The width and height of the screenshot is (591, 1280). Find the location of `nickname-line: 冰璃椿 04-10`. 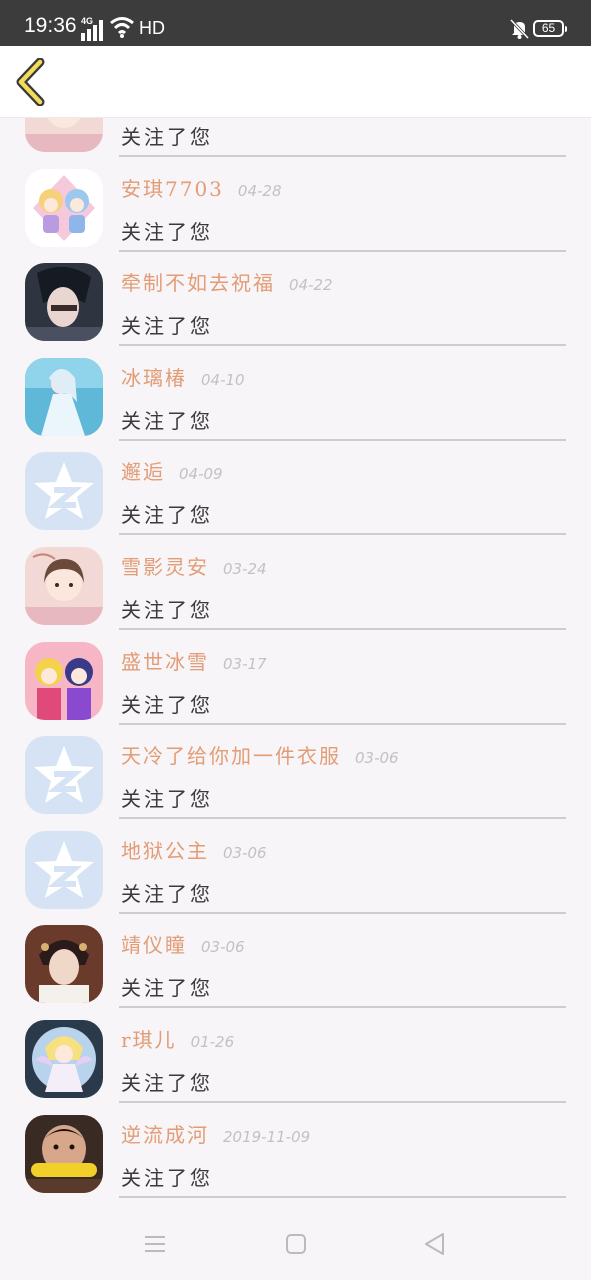

nickname-line: 冰璃椿 04-10 is located at coordinates (183, 376).